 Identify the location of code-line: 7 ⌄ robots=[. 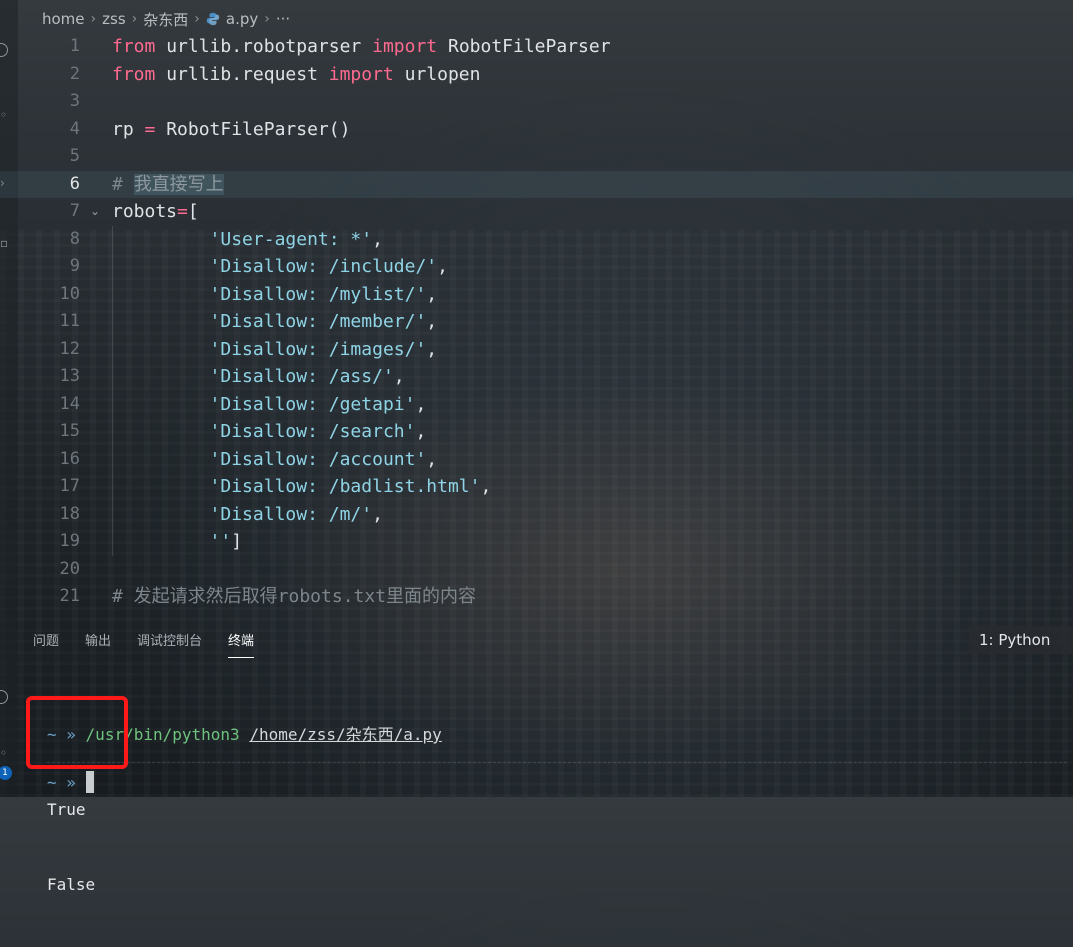
(536, 212).